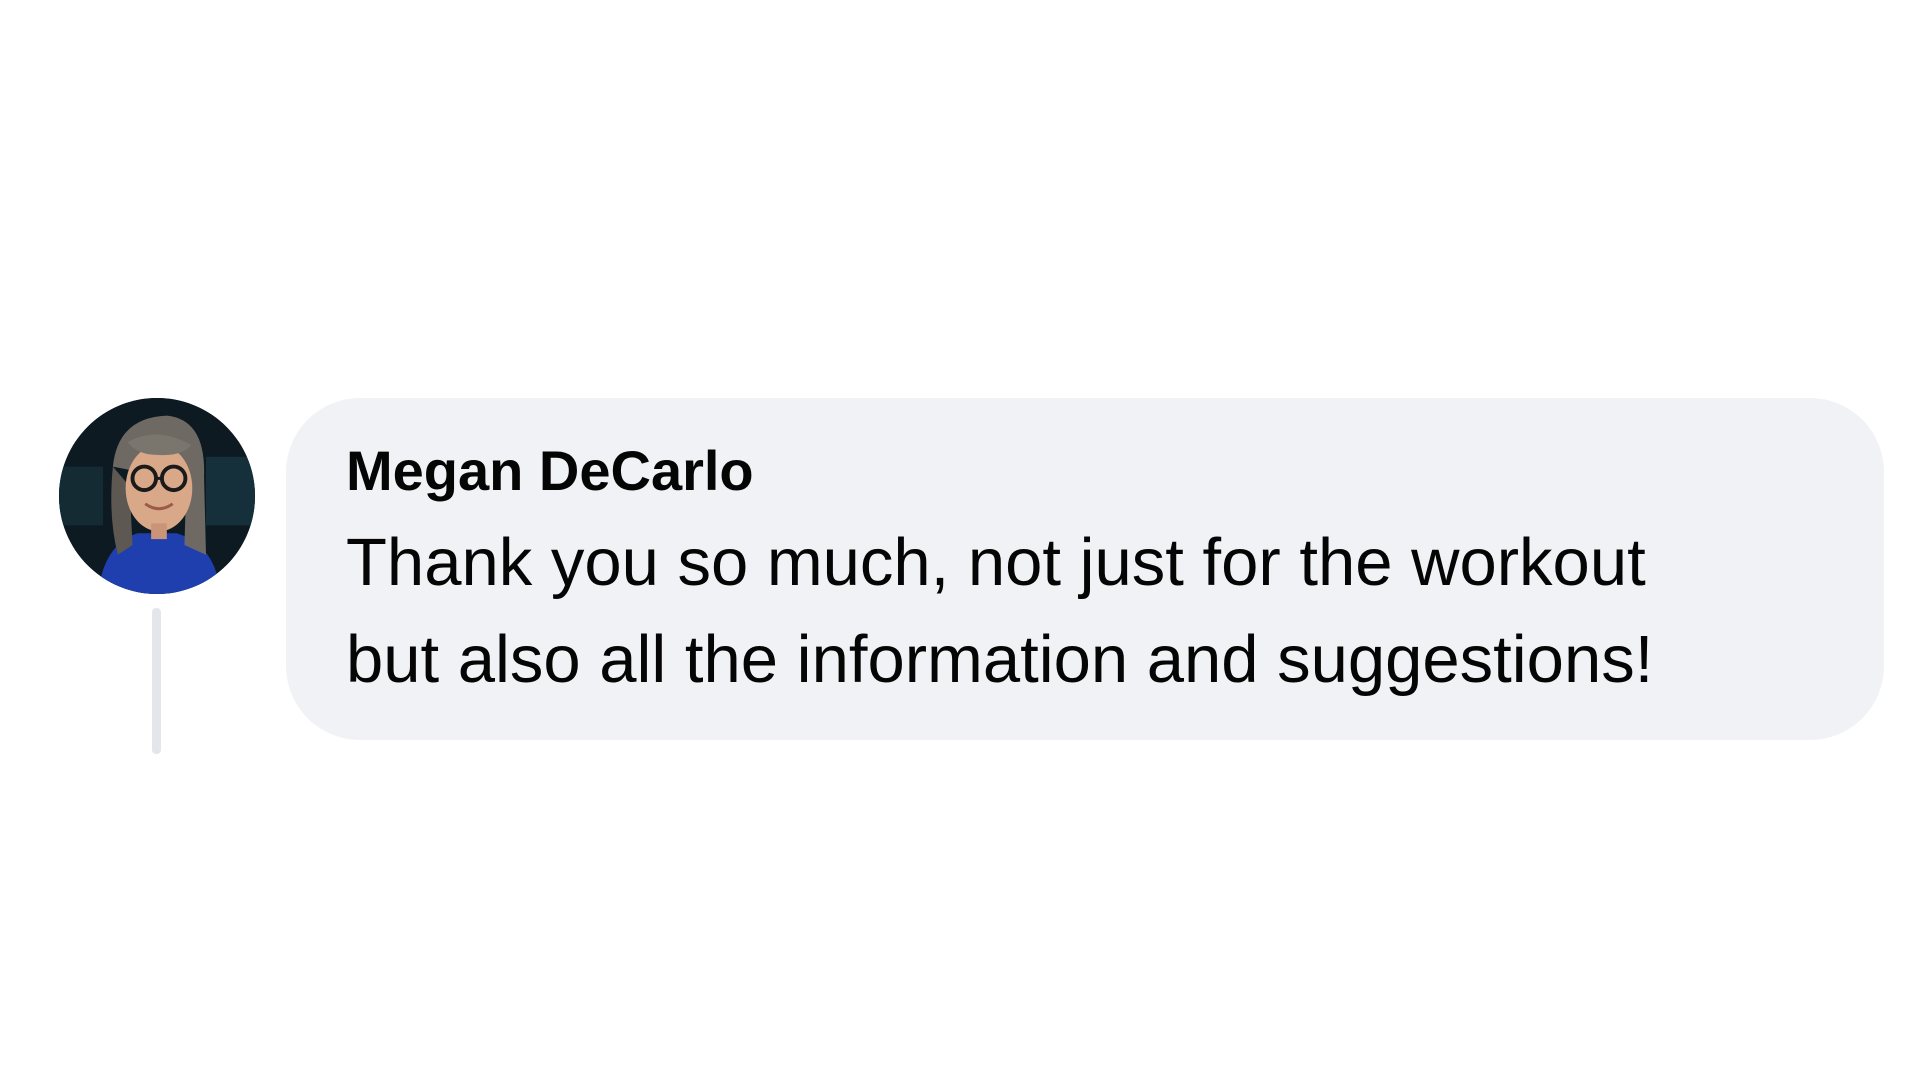 The image size is (1920, 1080). What do you see at coordinates (1085, 471) in the screenshot?
I see `comment-author-name: Megan DeCarlo` at bounding box center [1085, 471].